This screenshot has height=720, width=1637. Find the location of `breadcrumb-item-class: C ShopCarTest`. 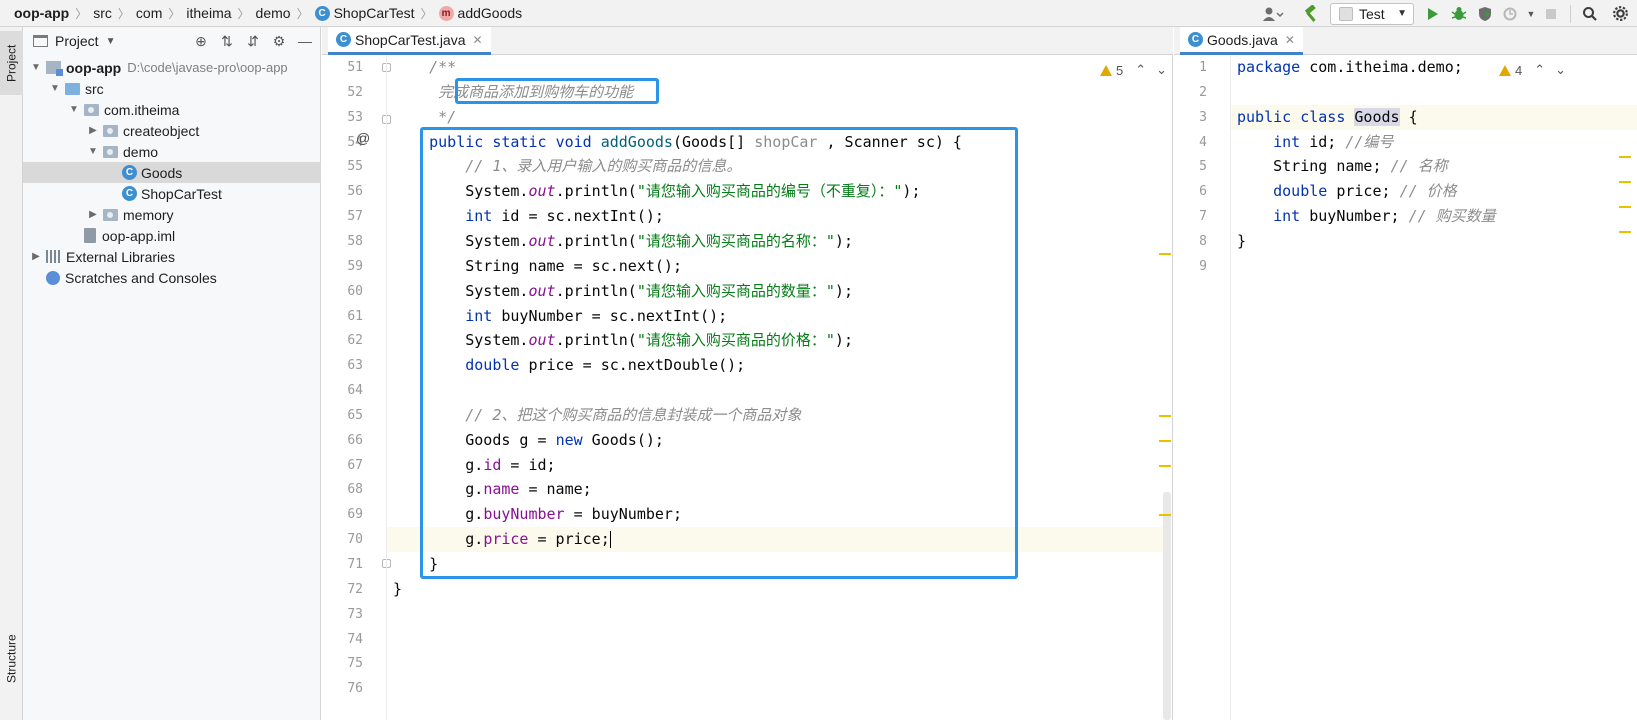

breadcrumb-item-class: C ShopCarTest is located at coordinates (364, 13).